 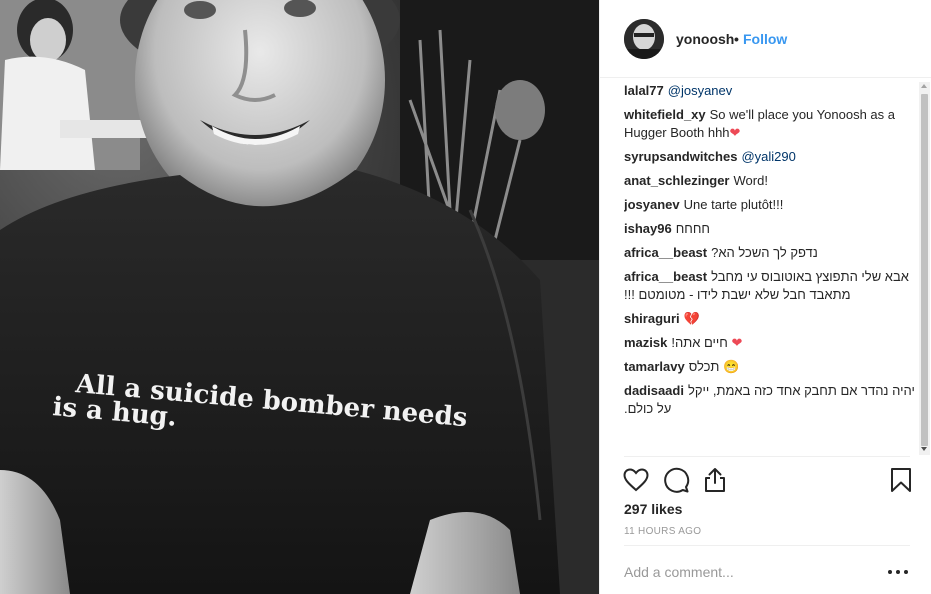 I want to click on comment-text: נדפק לך השכל הא?, so click(x=764, y=252).